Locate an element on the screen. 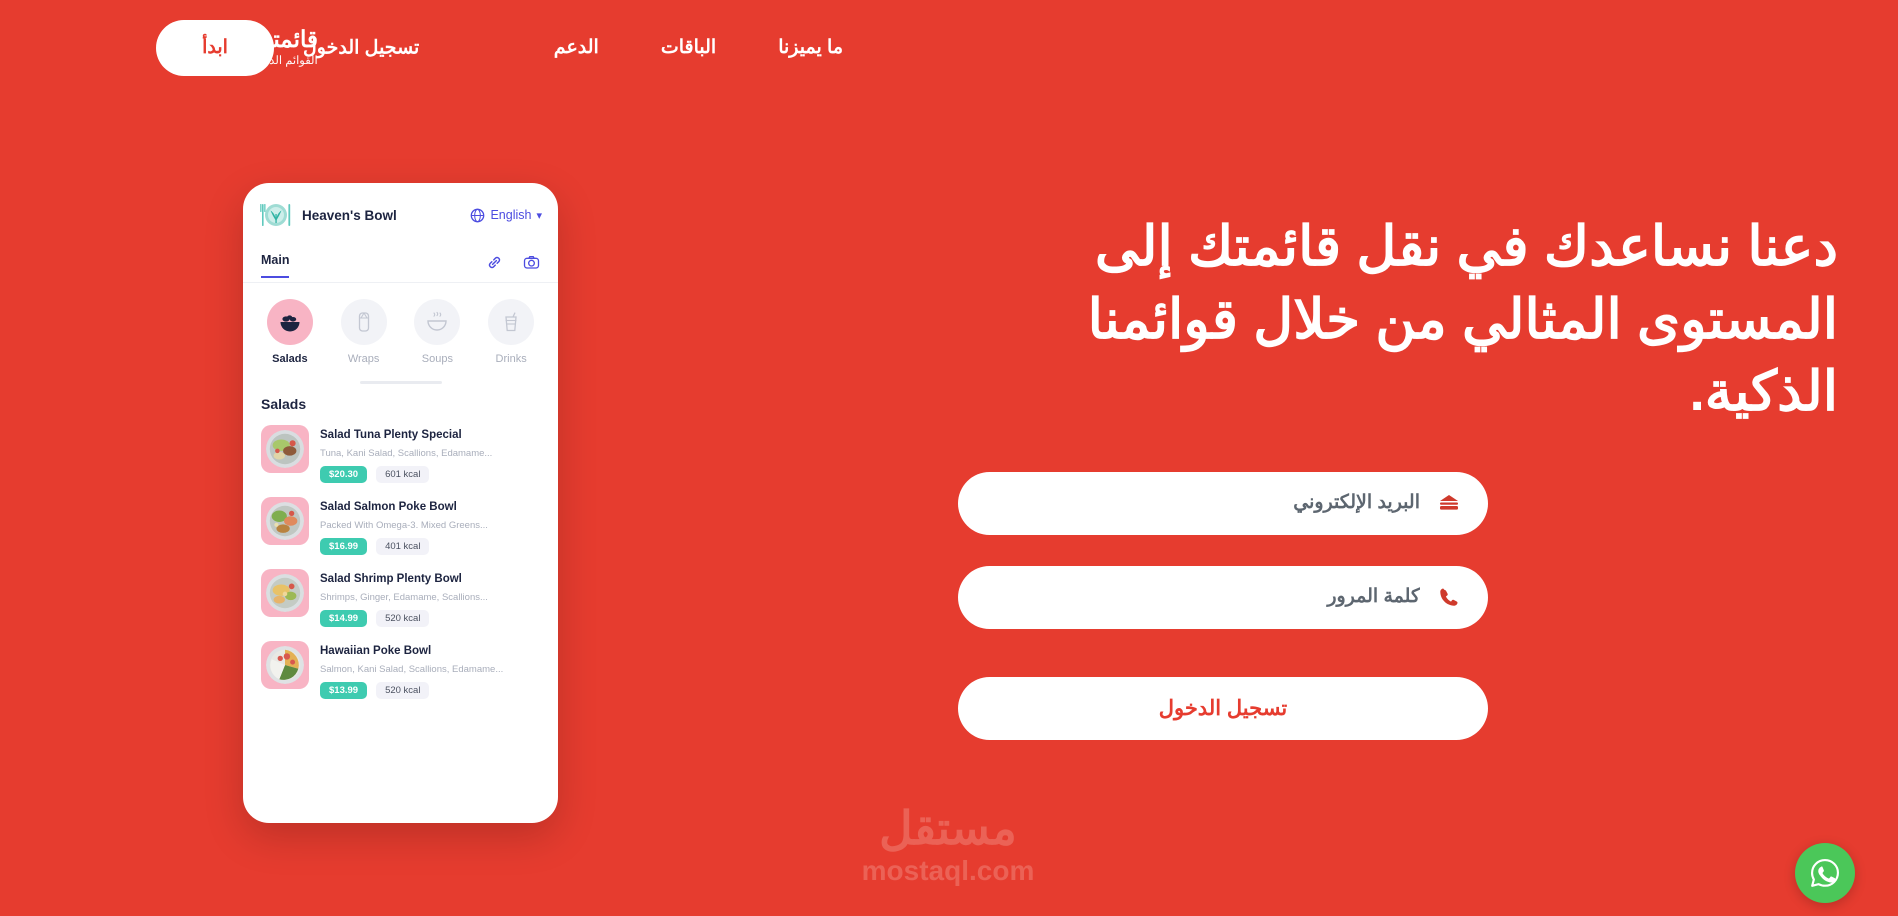 This screenshot has height=916, width=1898. category-soups: Soups is located at coordinates (437, 332).